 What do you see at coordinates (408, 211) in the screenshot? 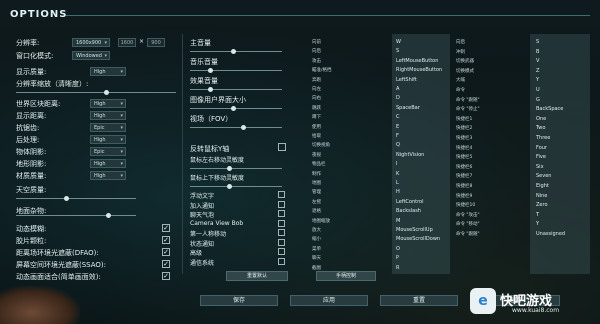
I see `keybind-key: Backslash` at bounding box center [408, 211].